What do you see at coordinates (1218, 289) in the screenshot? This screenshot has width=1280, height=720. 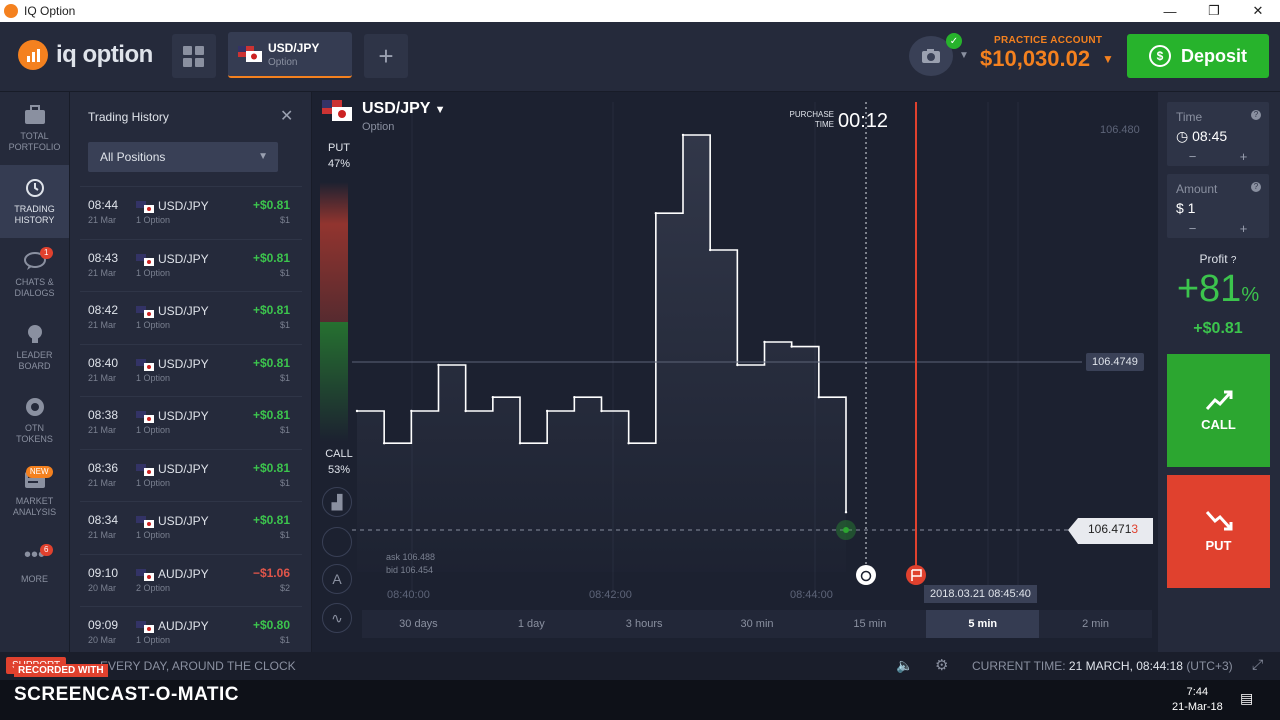 I see `profit-percentage: +81%` at bounding box center [1218, 289].